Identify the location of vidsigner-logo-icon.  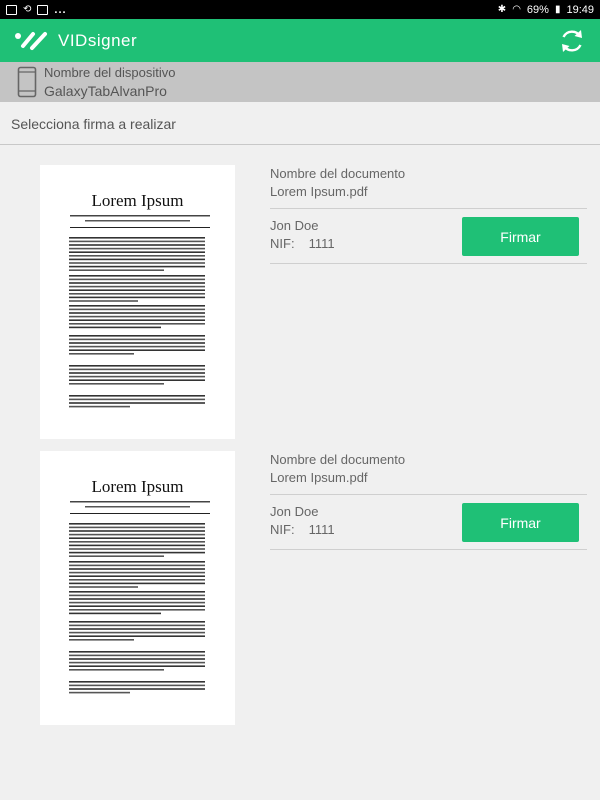
(31, 40).